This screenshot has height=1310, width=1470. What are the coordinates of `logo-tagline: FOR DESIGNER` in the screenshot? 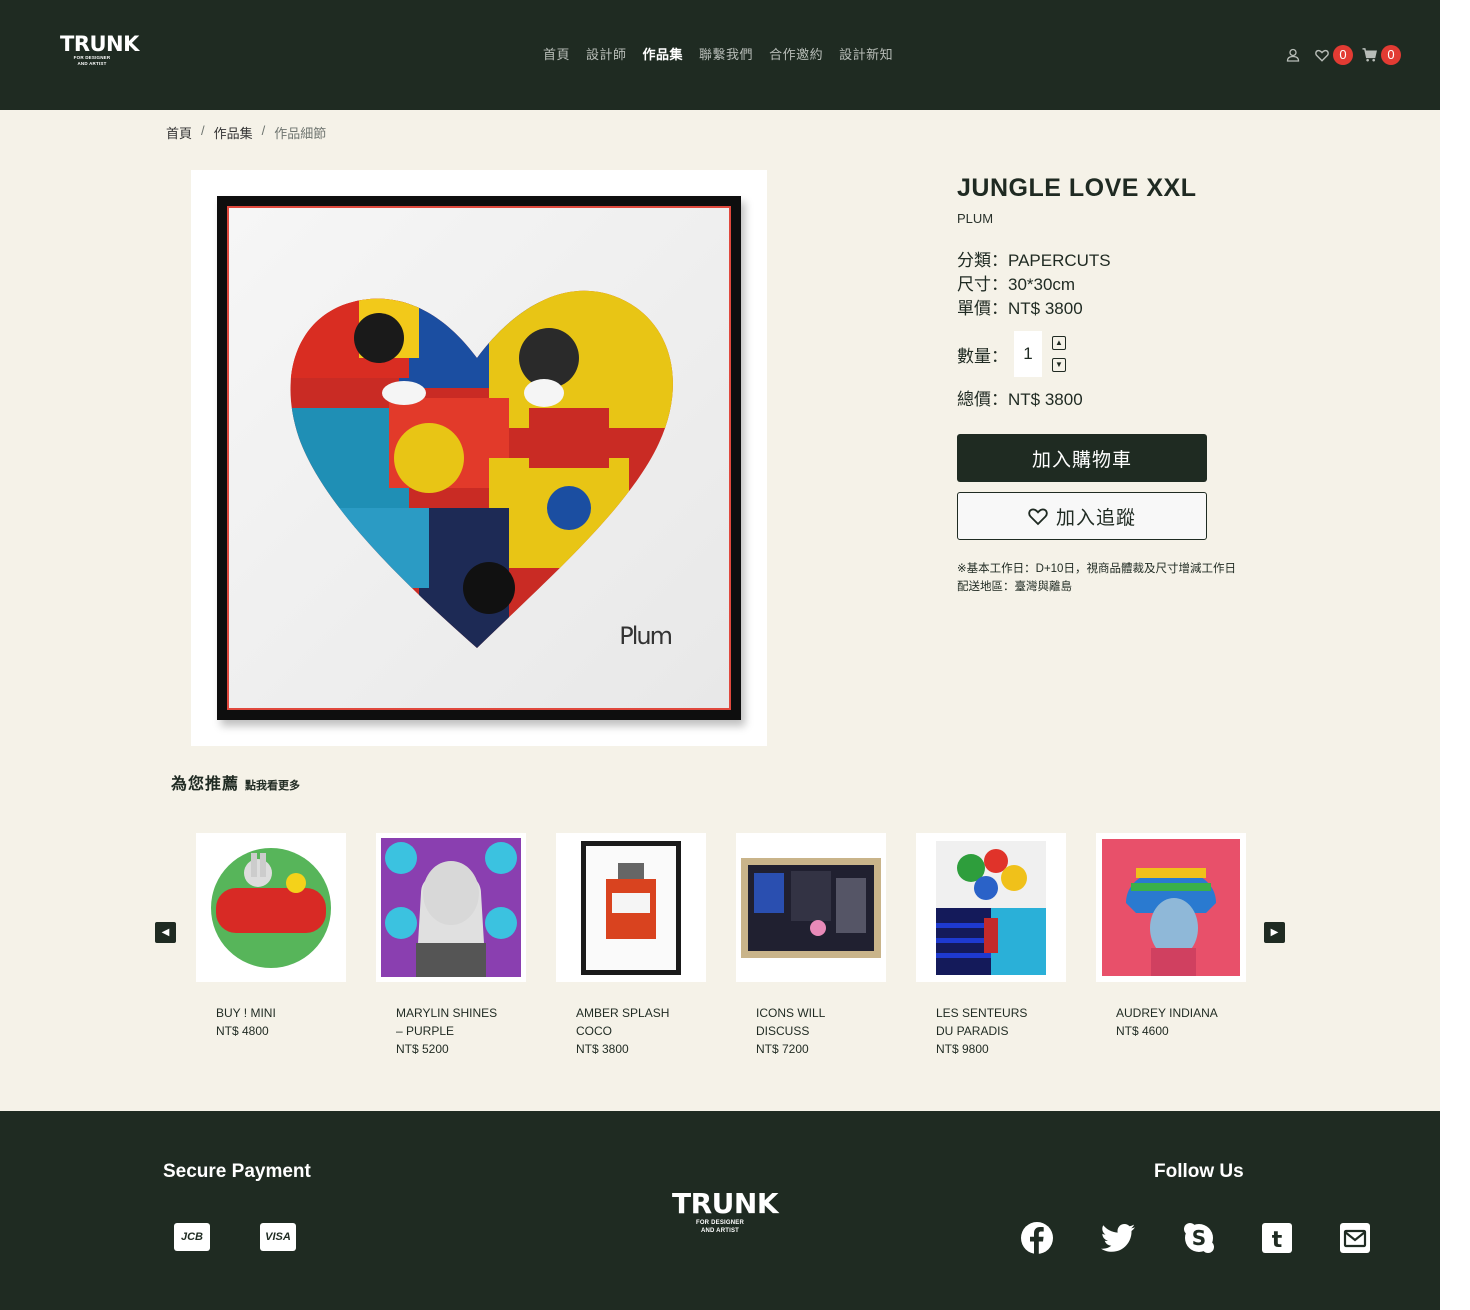 It's located at (720, 1223).